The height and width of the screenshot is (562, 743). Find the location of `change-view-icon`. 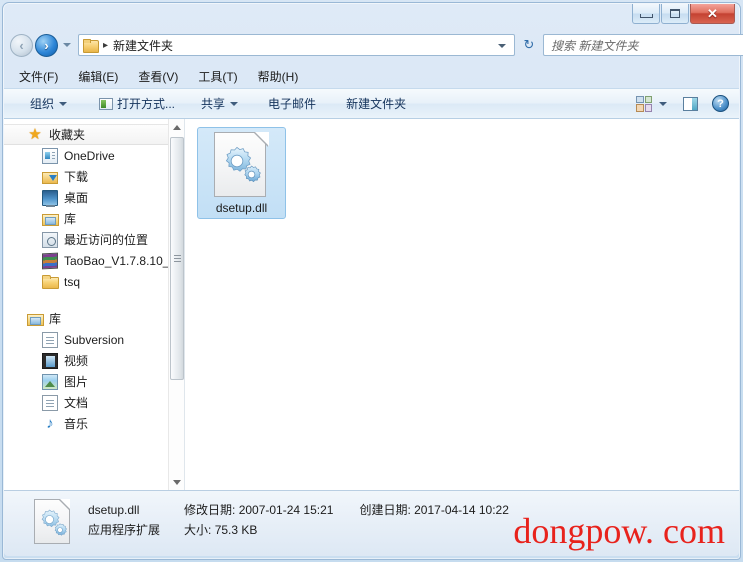

change-view-icon is located at coordinates (644, 103).